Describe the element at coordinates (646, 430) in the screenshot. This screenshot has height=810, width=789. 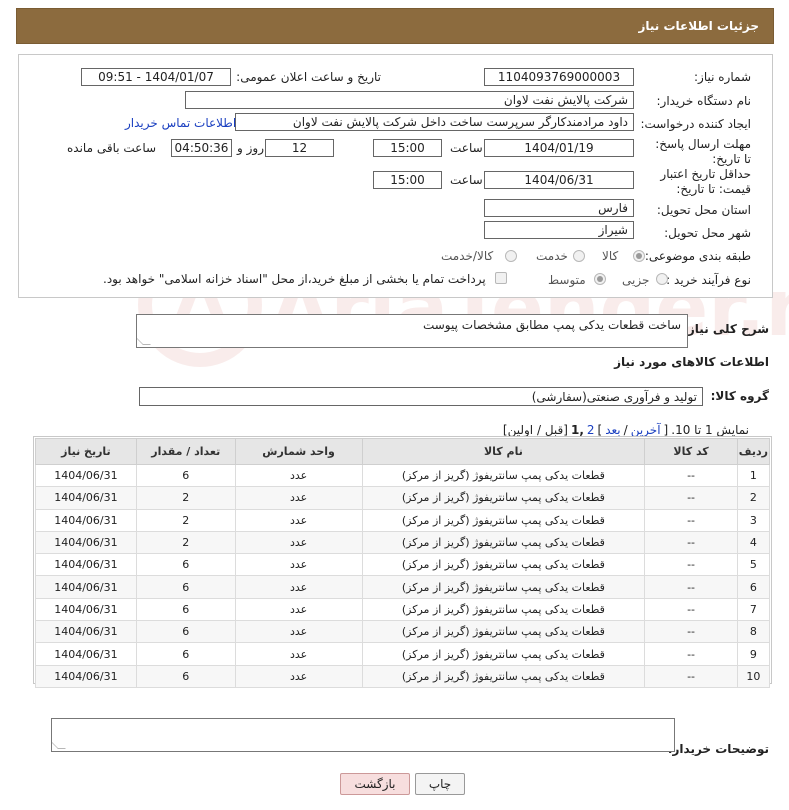
I see `pagination-last-link: آخرین` at that location.